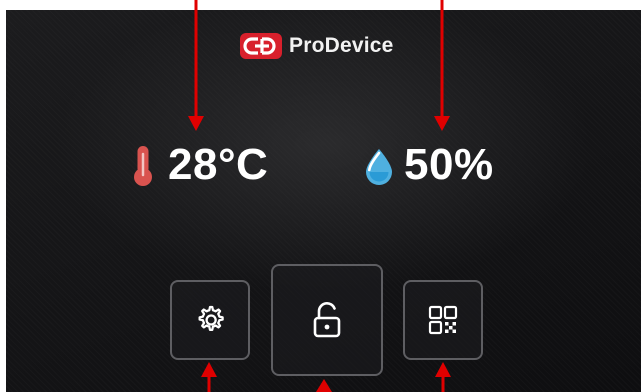 Image resolution: width=641 pixels, height=392 pixels. I want to click on humidity-reading: 50%, so click(429, 165).